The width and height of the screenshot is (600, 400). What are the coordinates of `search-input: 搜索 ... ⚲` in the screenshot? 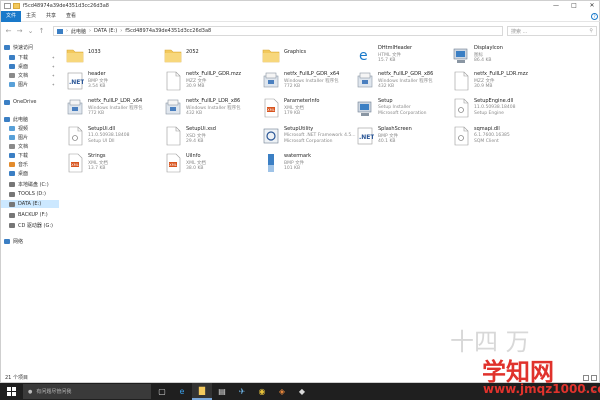 It's located at (552, 31).